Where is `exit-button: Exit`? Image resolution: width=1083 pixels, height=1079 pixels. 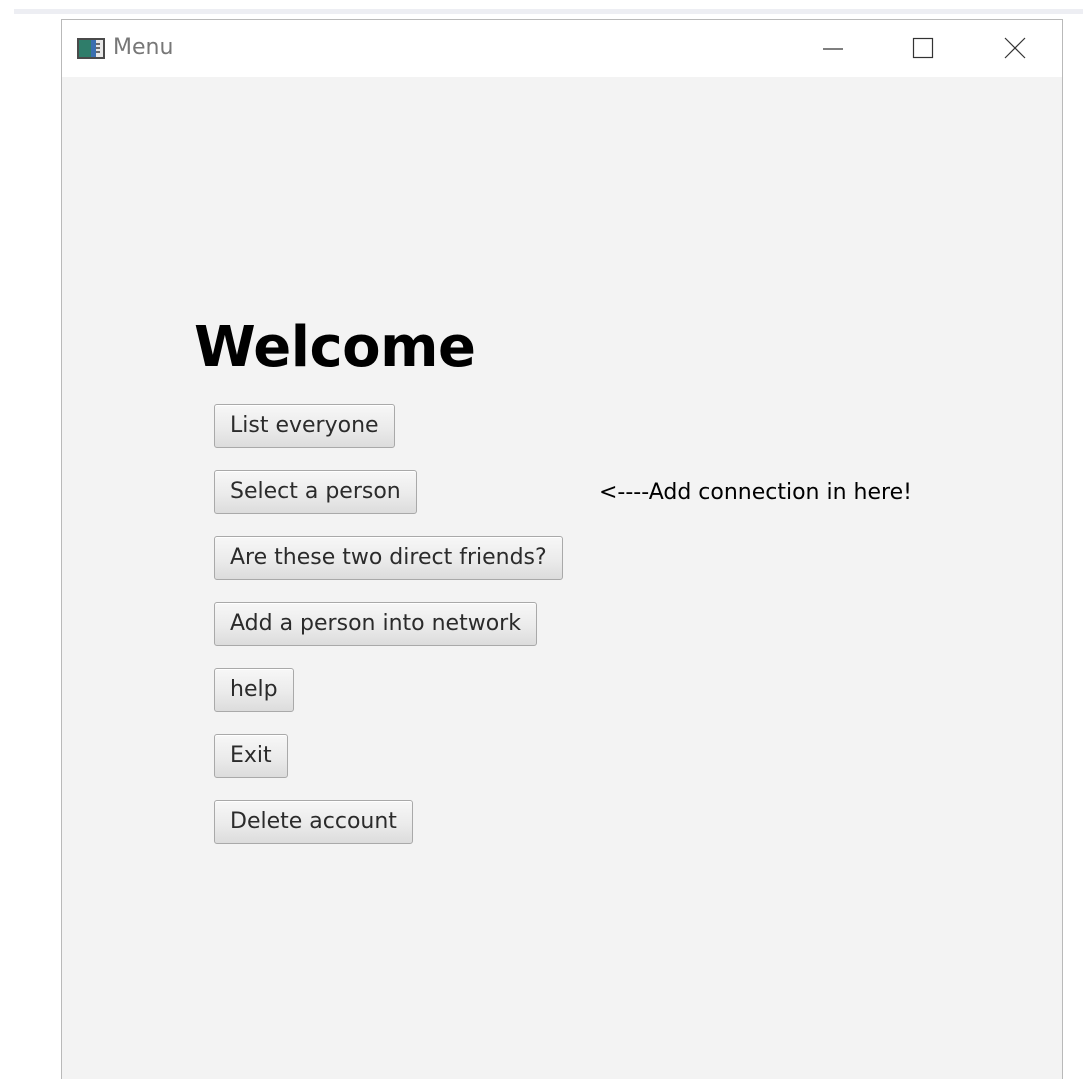 exit-button: Exit is located at coordinates (251, 756).